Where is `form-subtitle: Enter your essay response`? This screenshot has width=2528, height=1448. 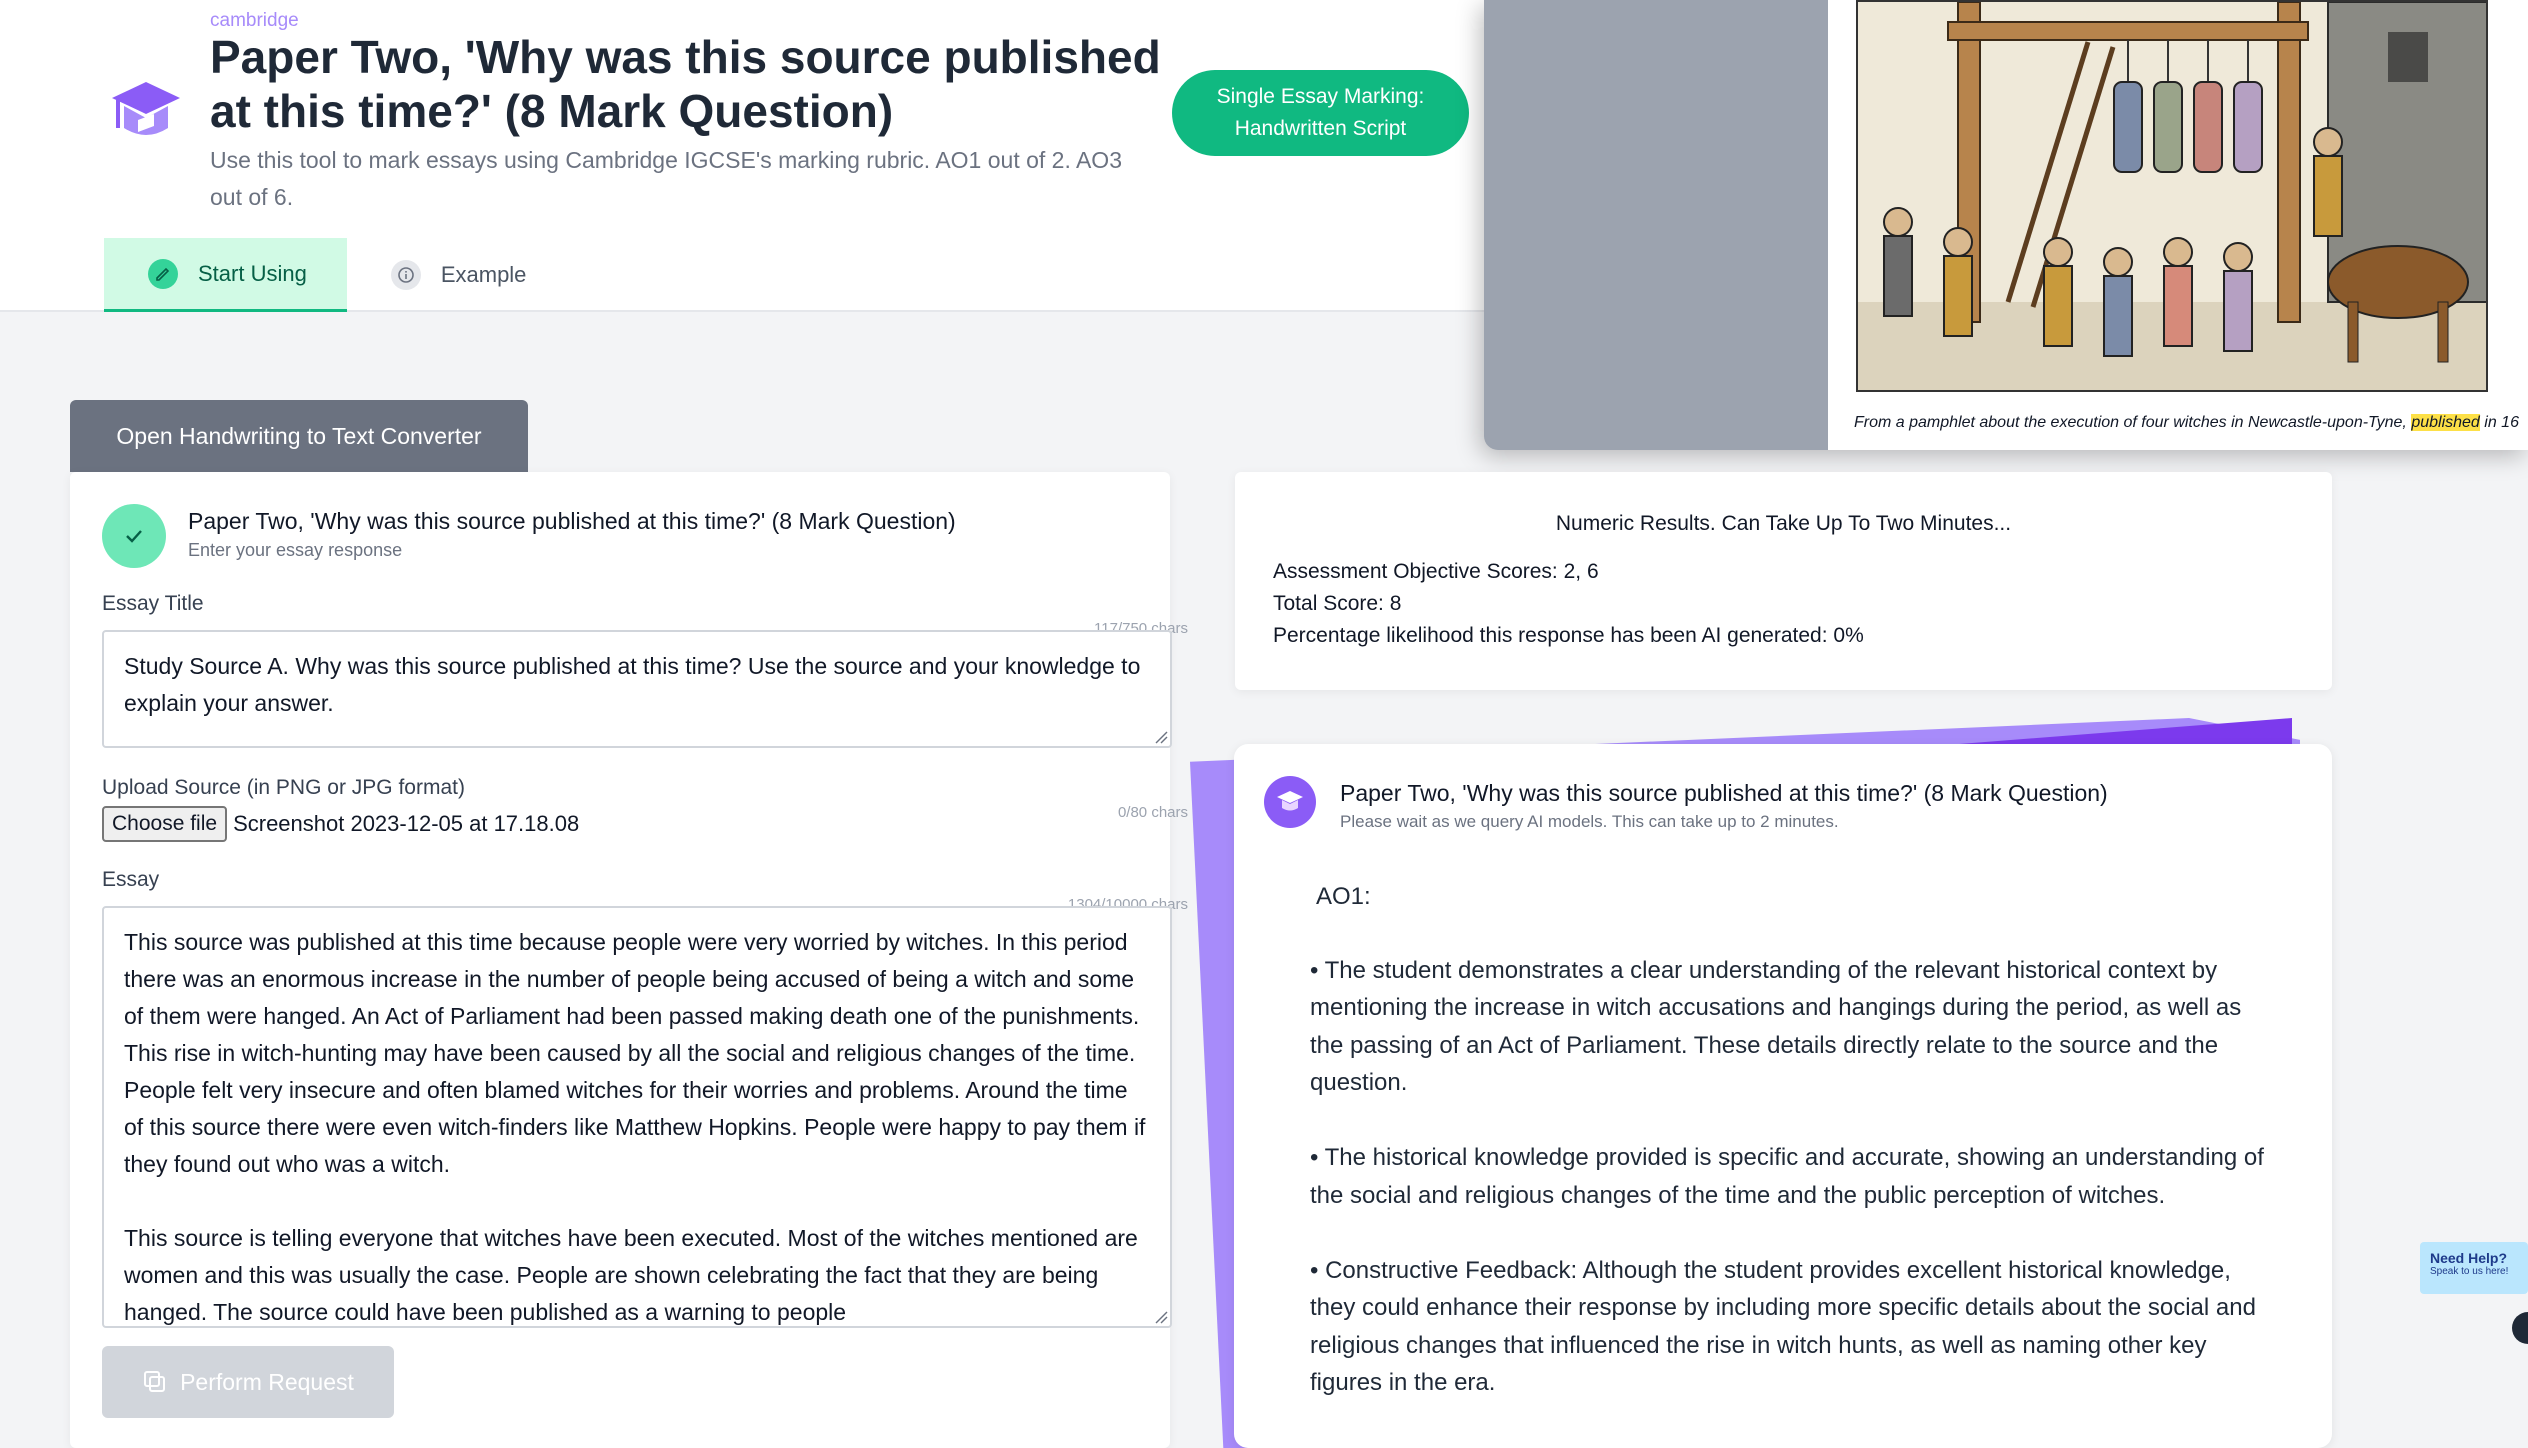
form-subtitle: Enter your essay response is located at coordinates (295, 550).